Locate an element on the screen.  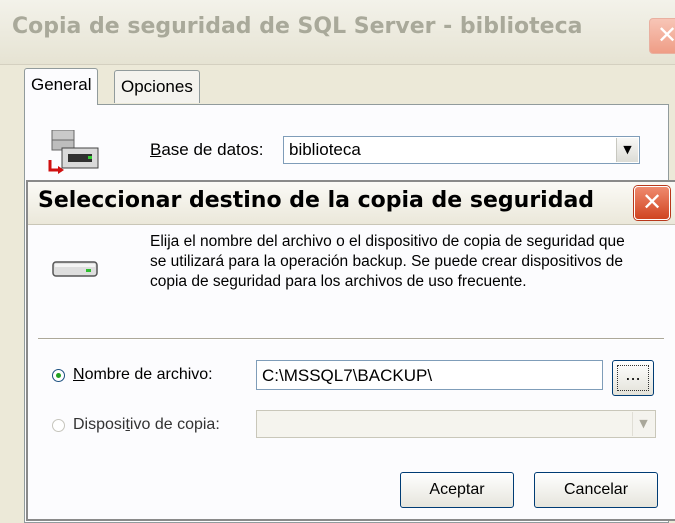
file-name-option: Nombre de archivo: is located at coordinates (132, 375).